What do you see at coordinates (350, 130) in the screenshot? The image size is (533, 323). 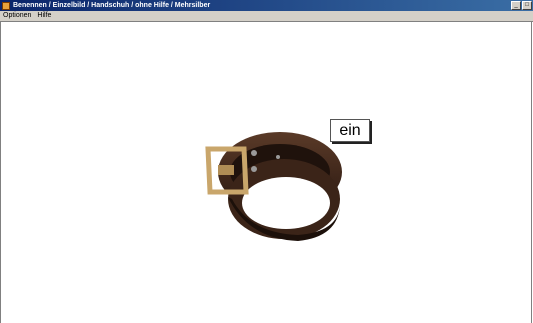 I see `word-card: ein` at bounding box center [350, 130].